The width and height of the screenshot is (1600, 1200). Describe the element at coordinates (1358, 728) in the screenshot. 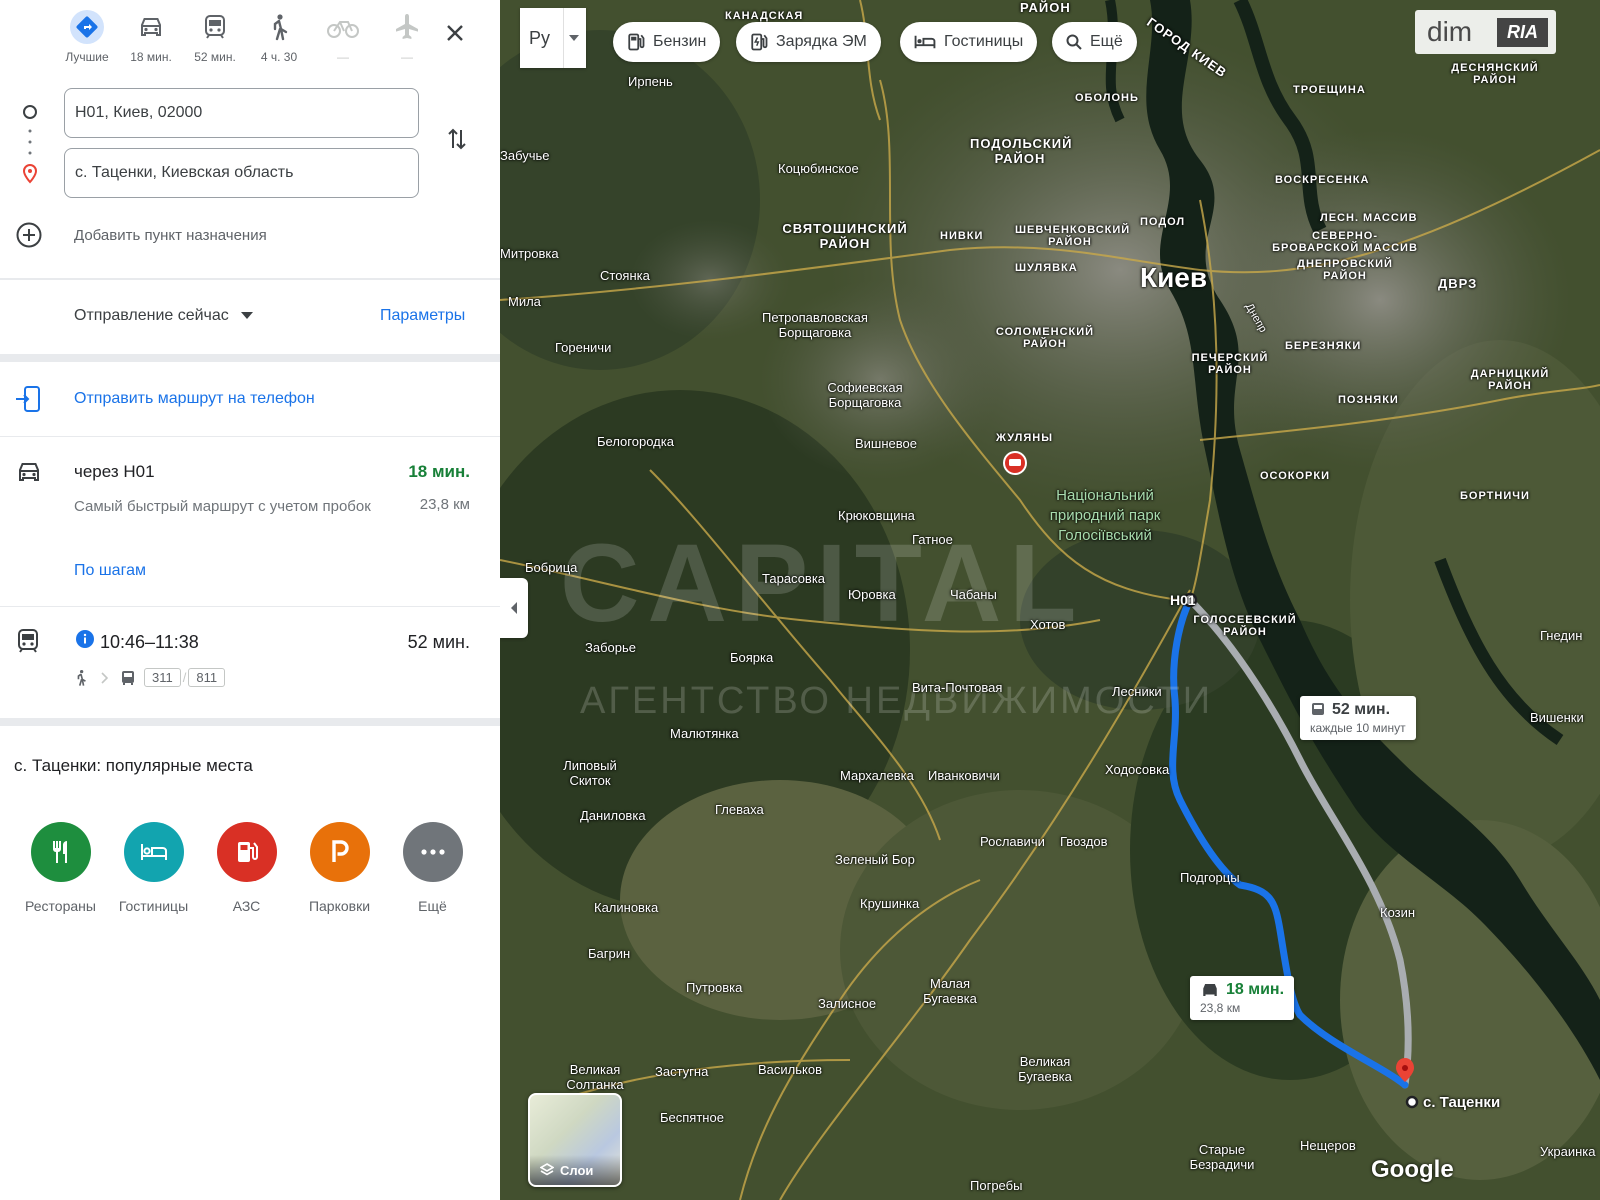

I see `transit-callout-frequency: каждые 10 минут` at that location.